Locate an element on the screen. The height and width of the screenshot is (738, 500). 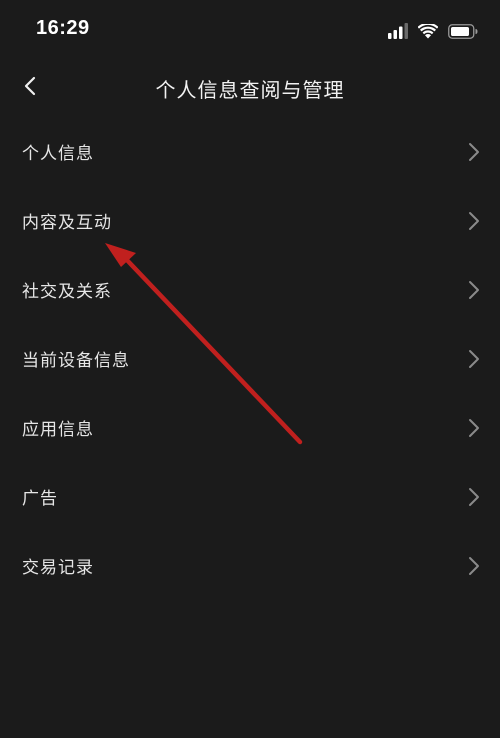
menu-item-label: 社交及关系 is located at coordinates (67, 292).